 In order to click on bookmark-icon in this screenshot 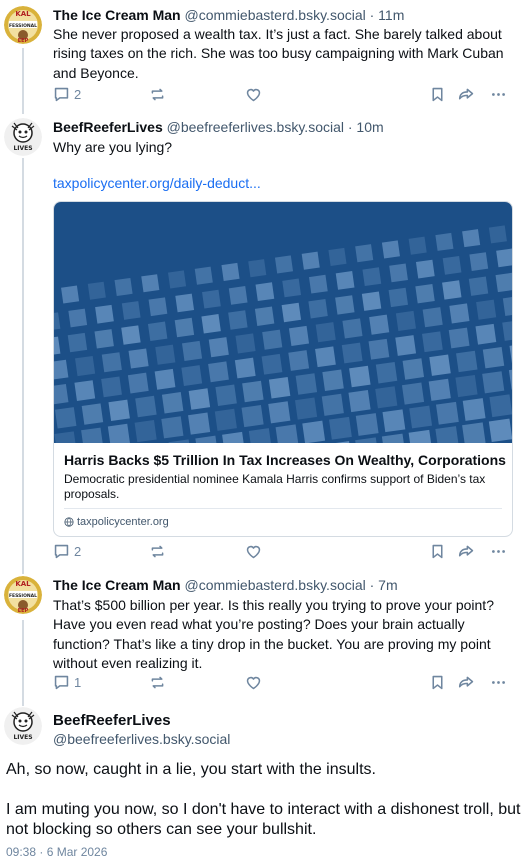, I will do `click(437, 94)`.